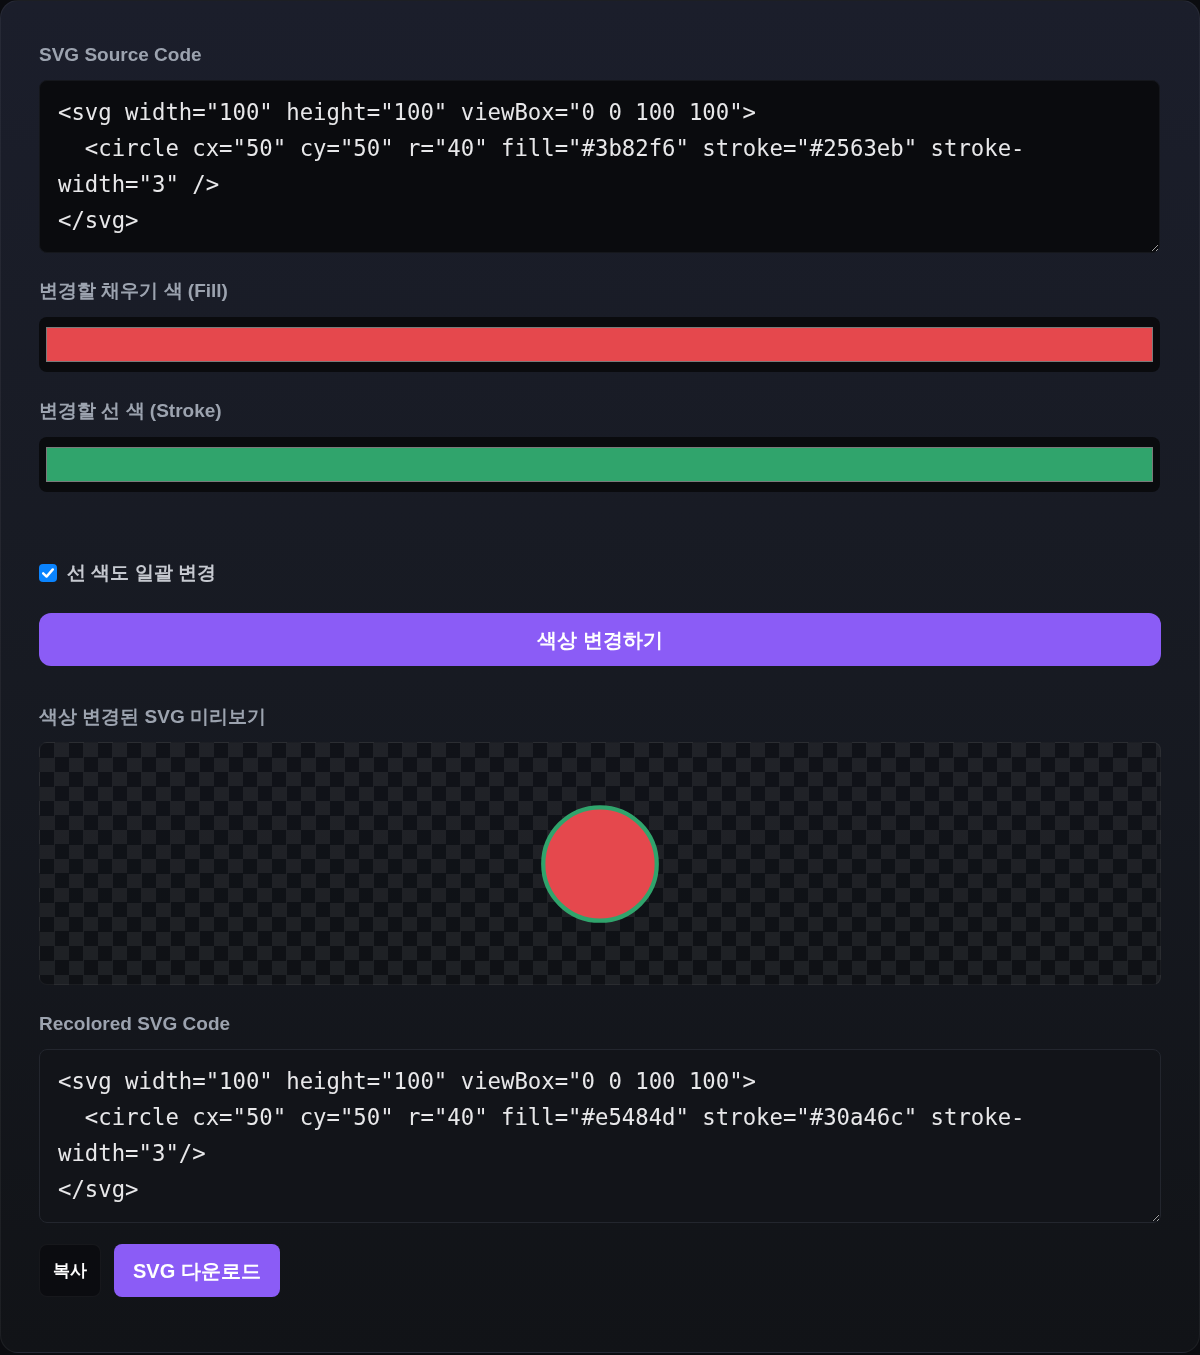 The height and width of the screenshot is (1355, 1200). What do you see at coordinates (133, 291) in the screenshot?
I see `field-label: 변경할 채우기 색 (Fill)` at bounding box center [133, 291].